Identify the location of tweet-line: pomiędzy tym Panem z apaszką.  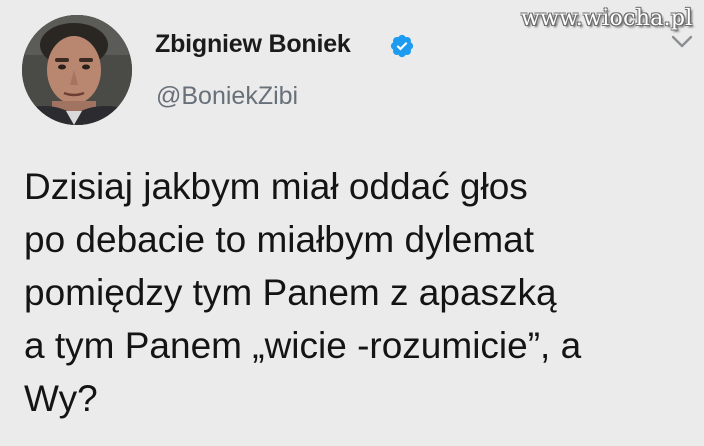
(290, 292).